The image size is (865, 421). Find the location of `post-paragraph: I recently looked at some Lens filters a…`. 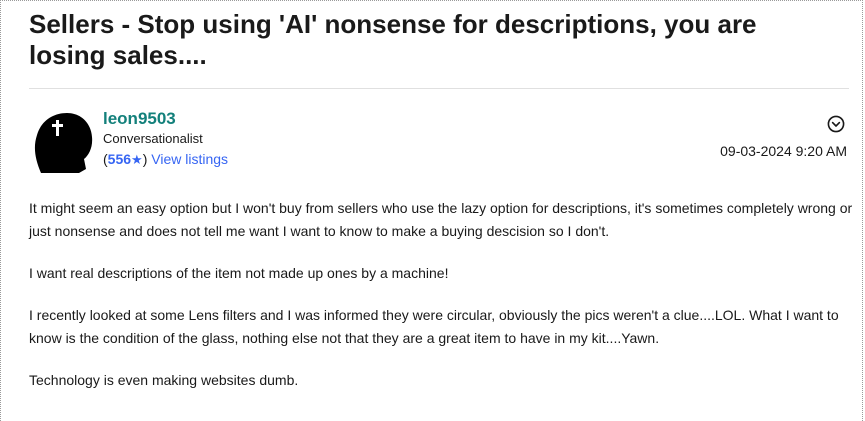

post-paragraph: I recently looked at some Lens filters a… is located at coordinates (434, 326).